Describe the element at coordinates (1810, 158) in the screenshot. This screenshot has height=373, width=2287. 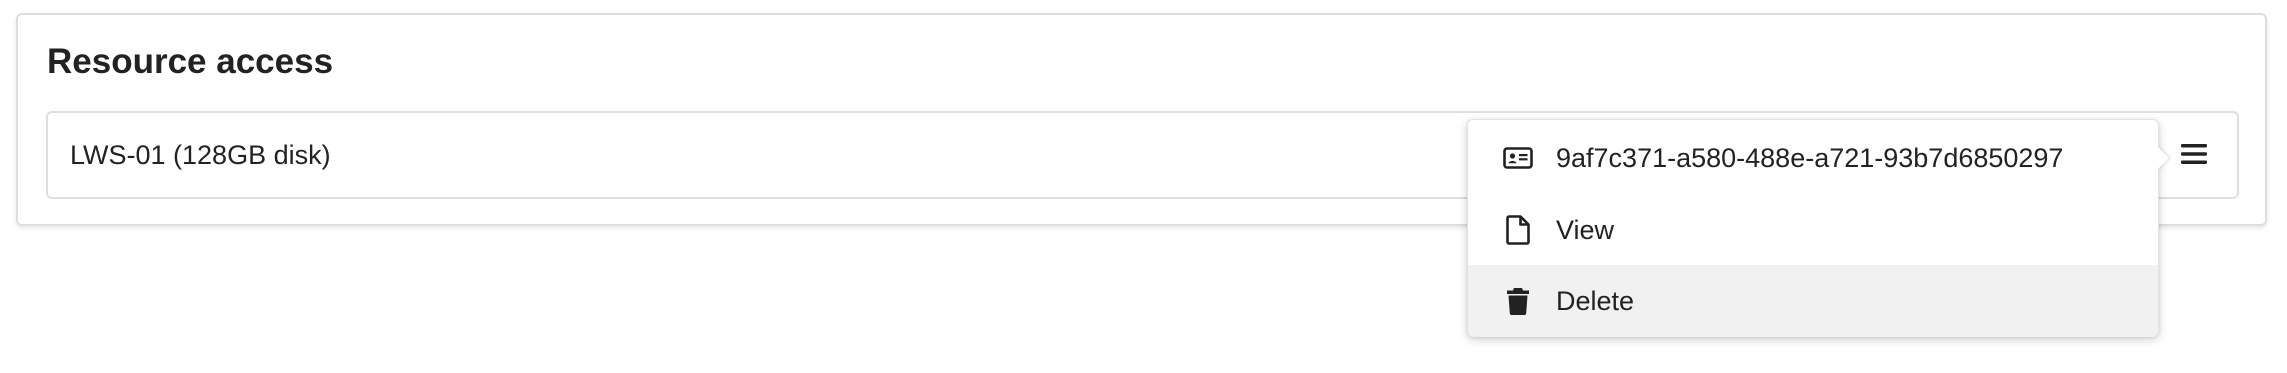
I see `menu-item-label: 9af7c371-a580-488e-a721-93b7d6850297` at that location.